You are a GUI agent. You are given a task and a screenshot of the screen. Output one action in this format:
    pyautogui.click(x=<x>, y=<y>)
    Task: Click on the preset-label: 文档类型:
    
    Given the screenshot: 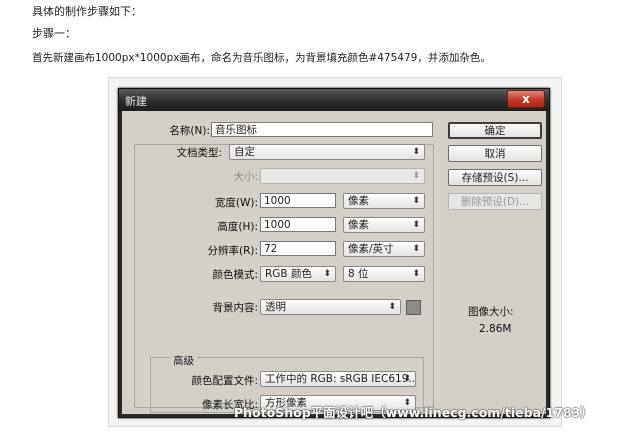 What is the action you would take?
    pyautogui.click(x=199, y=153)
    